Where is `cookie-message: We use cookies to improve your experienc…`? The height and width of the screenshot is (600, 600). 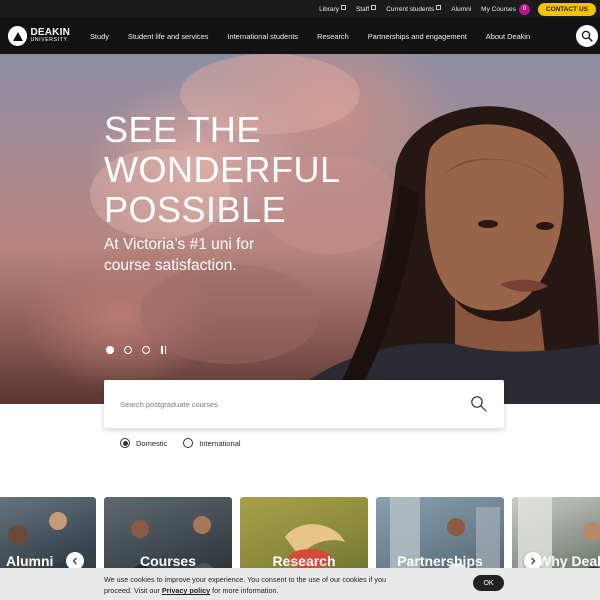 cookie-message: We use cookies to improve your experienc… is located at coordinates (245, 585).